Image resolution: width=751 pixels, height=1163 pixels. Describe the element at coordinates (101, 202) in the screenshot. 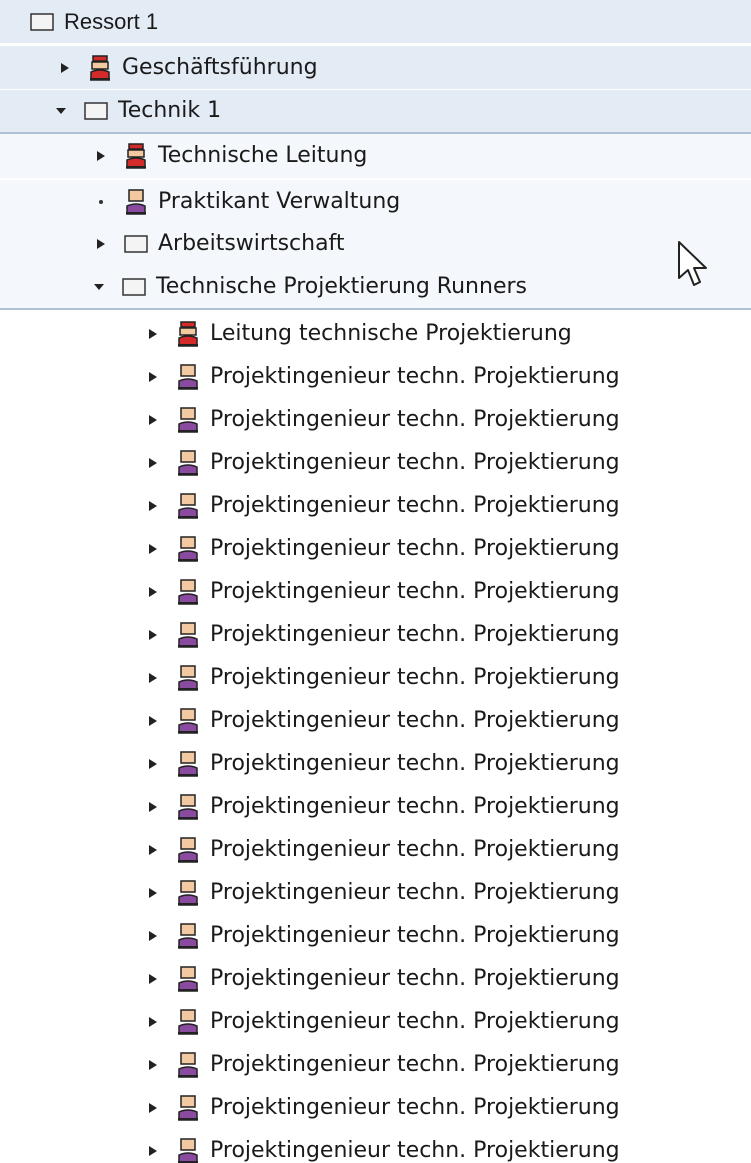

I see `leaf-dot-icon` at that location.